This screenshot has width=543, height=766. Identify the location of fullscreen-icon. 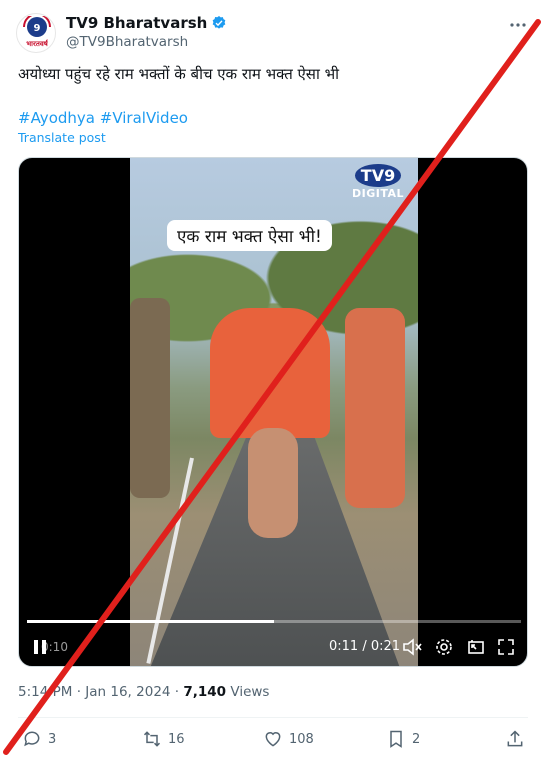
(506, 647).